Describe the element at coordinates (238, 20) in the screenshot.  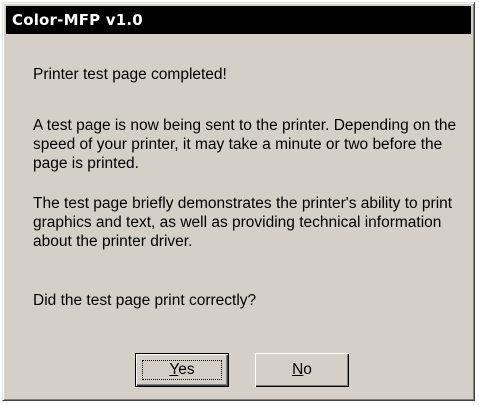
I see `window-title: Color-MFP v1.0` at that location.